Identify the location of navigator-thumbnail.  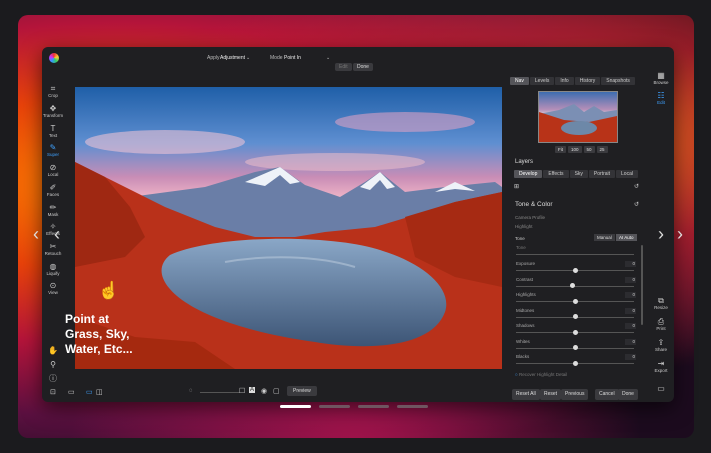
(578, 117).